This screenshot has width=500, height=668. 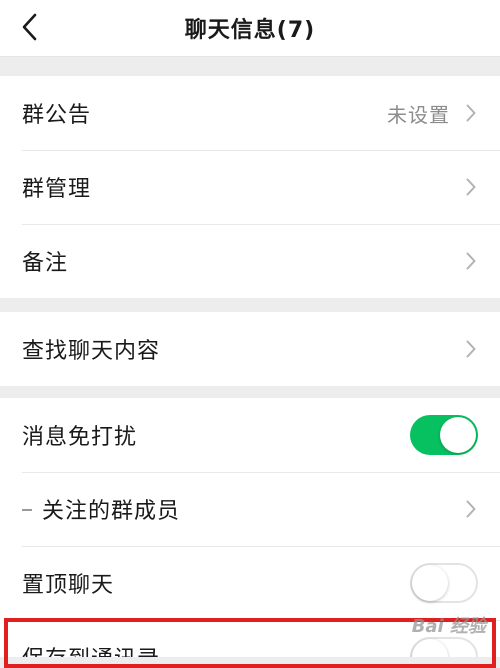 I want to click on save-contacts-row: 保存到通讯录, so click(x=250, y=638).